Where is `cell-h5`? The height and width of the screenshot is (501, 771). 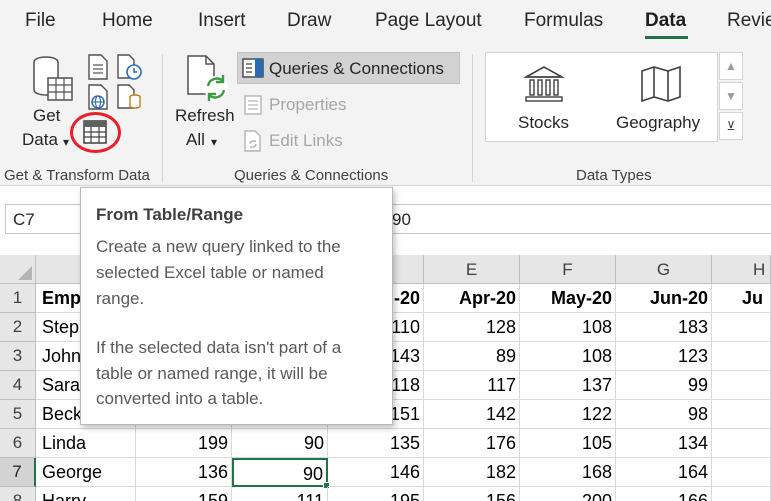 cell-h5 is located at coordinates (741, 414).